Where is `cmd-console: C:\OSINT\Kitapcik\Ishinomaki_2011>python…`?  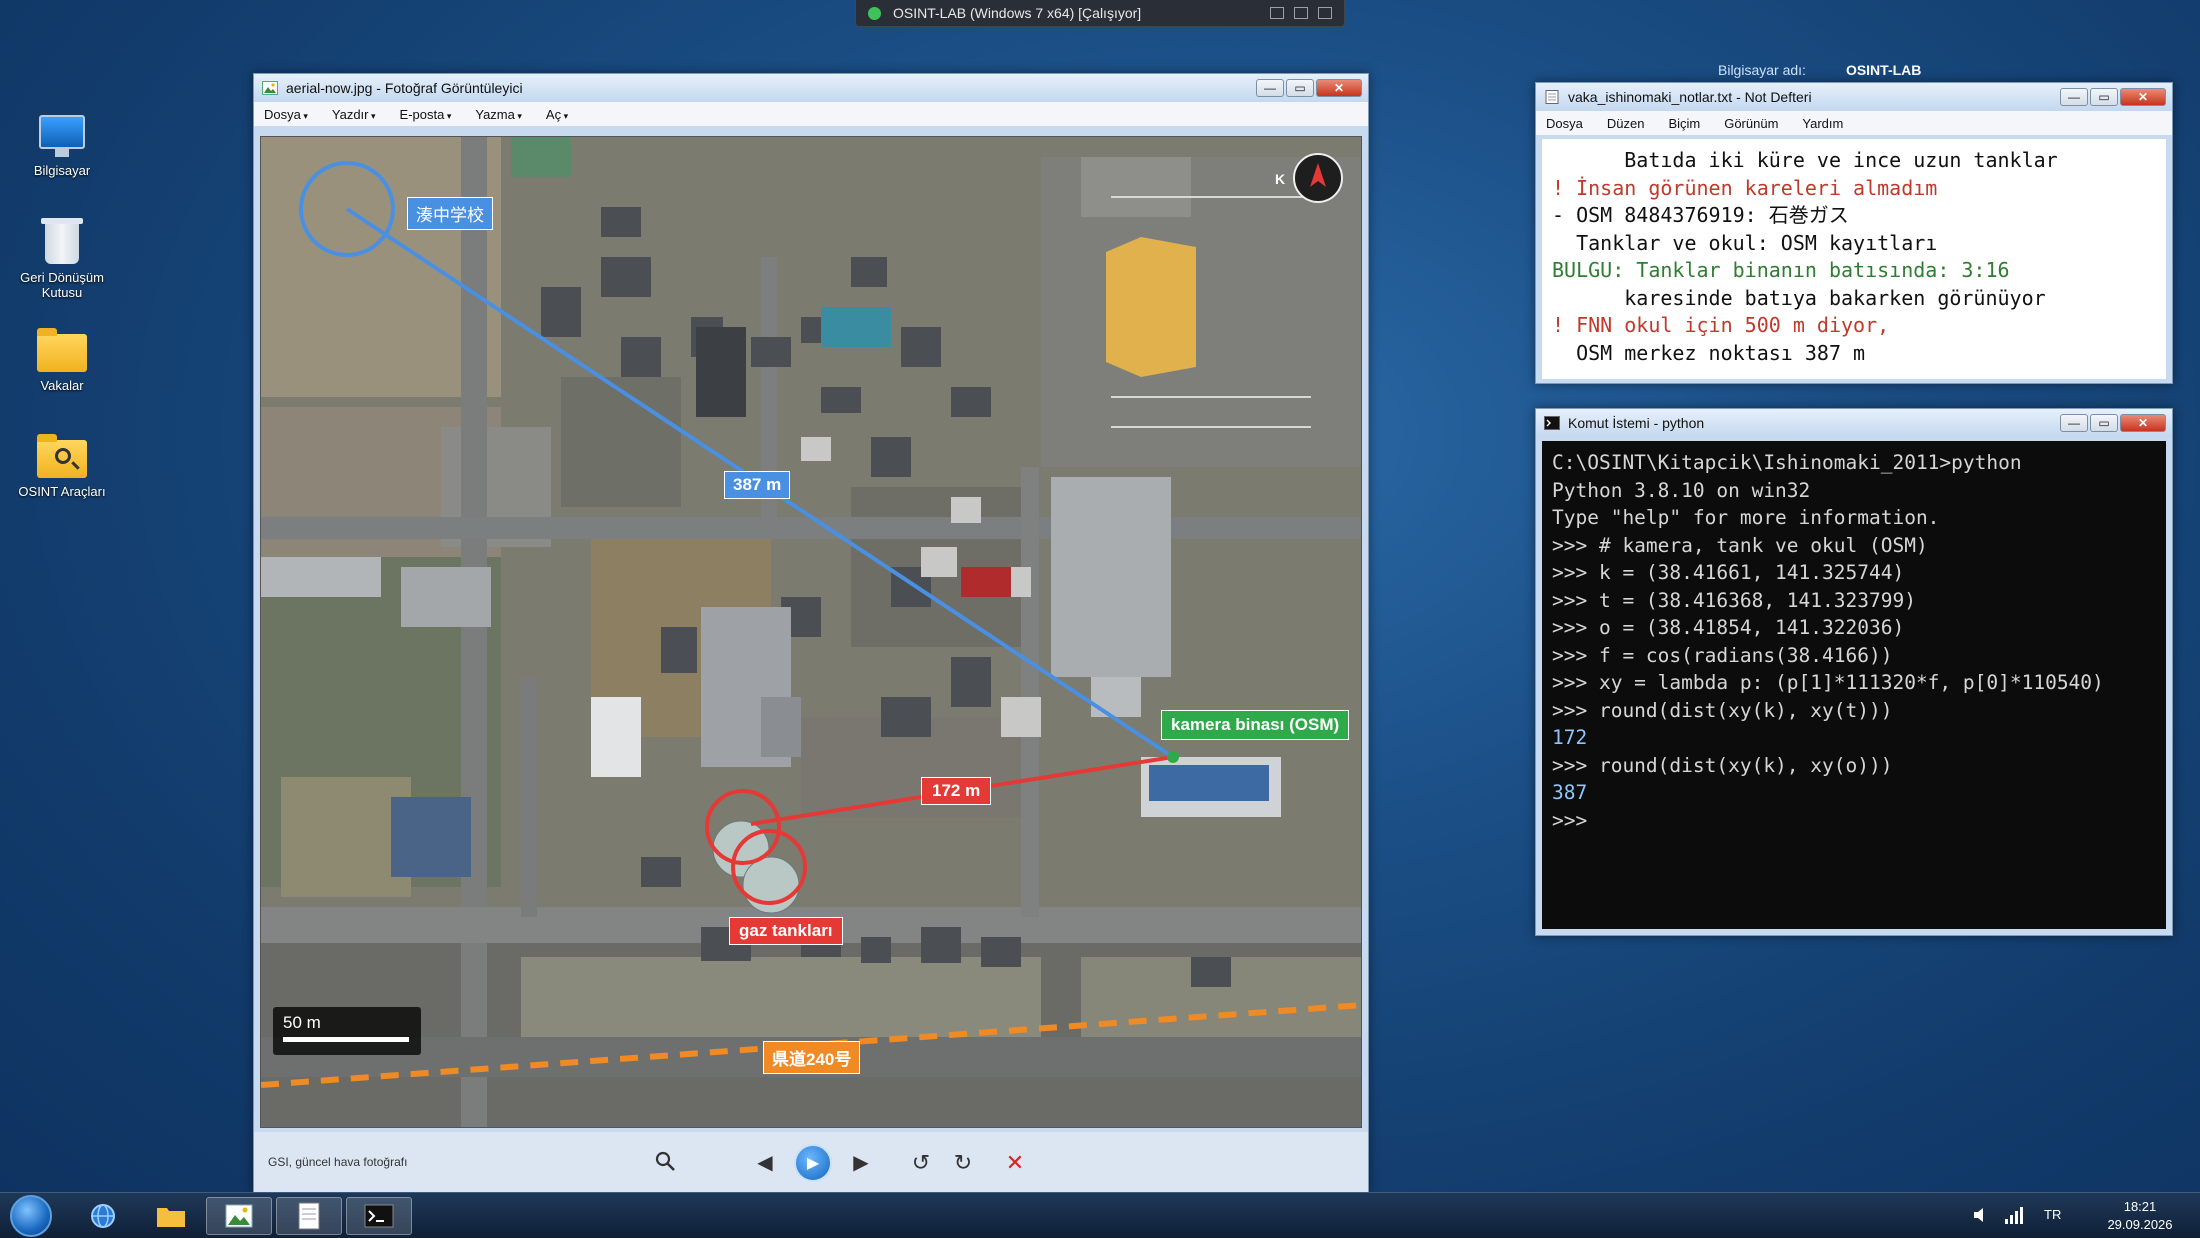 cmd-console: C:\OSINT\Kitapcik\Ishinomaki_2011>python… is located at coordinates (1854, 685).